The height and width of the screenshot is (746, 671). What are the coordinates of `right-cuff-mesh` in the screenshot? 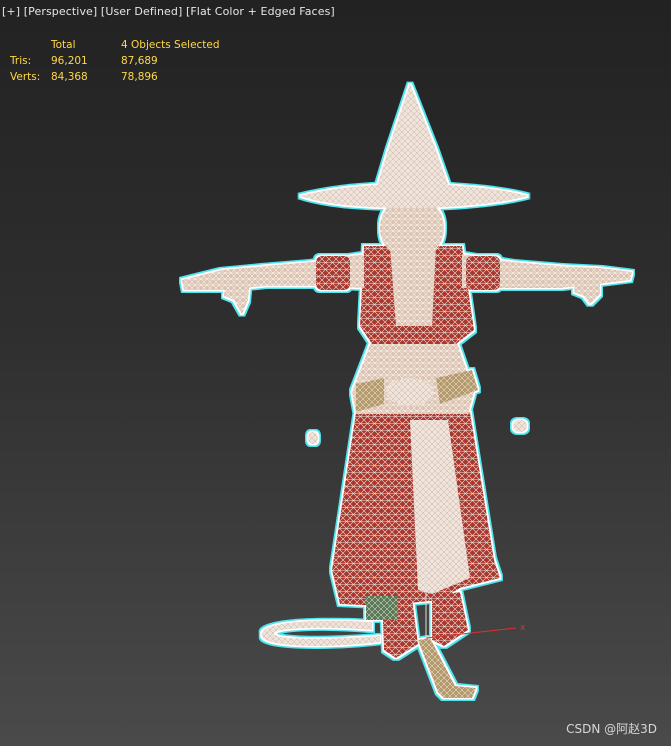 It's located at (483, 273).